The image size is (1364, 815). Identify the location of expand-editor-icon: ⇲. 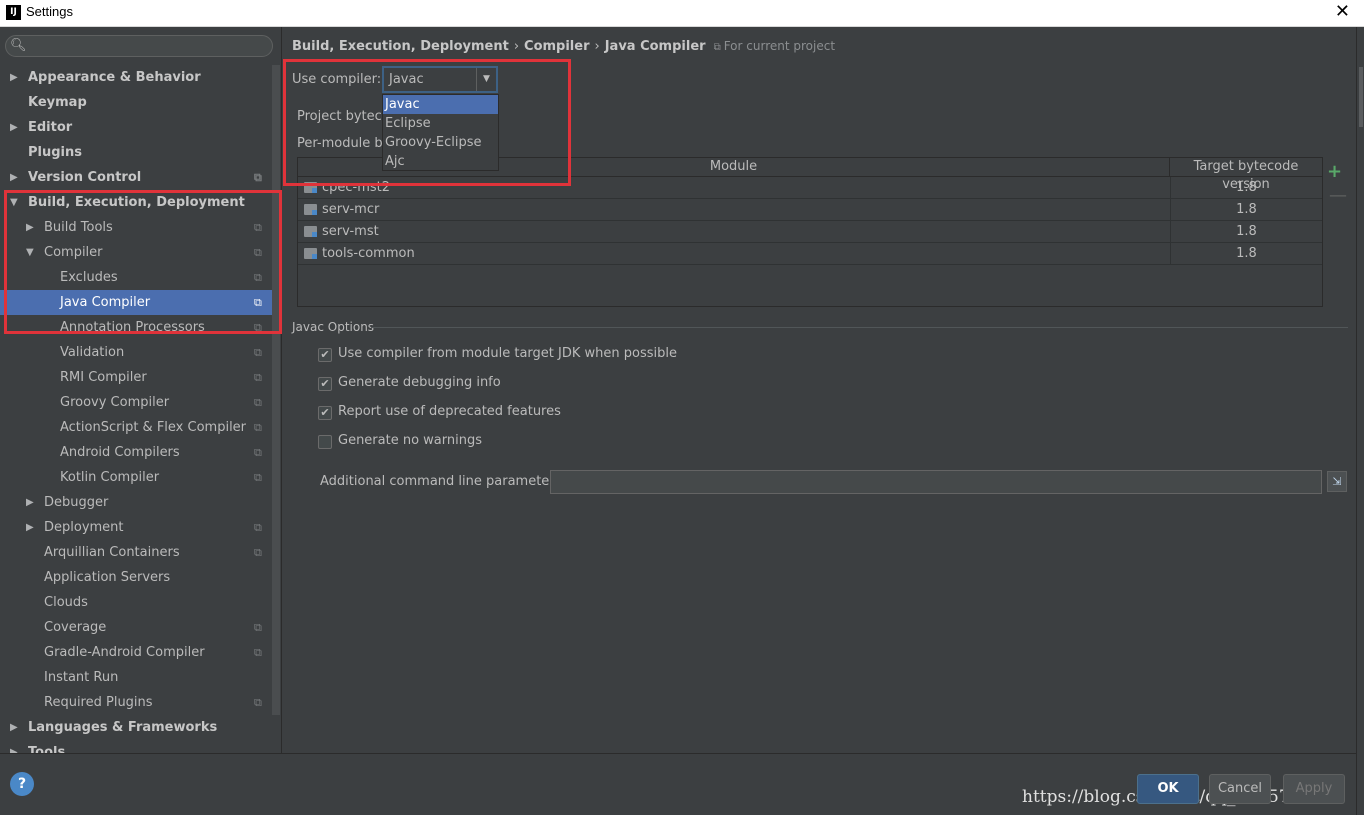
(1337, 481).